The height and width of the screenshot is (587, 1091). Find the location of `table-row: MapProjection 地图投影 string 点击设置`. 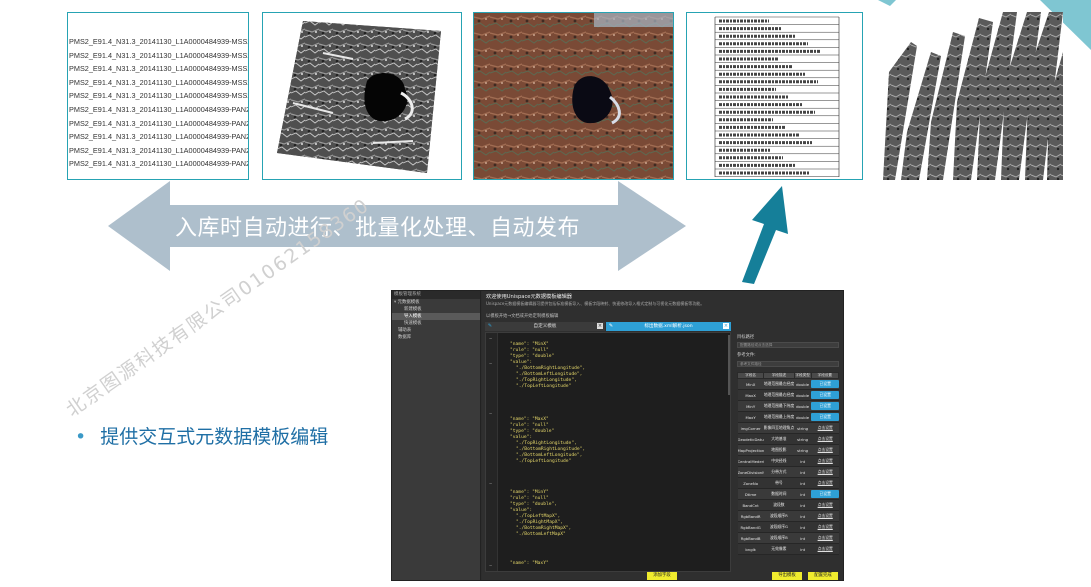

table-row: MapProjection 地图投影 string 点击设置 is located at coordinates (788, 450).